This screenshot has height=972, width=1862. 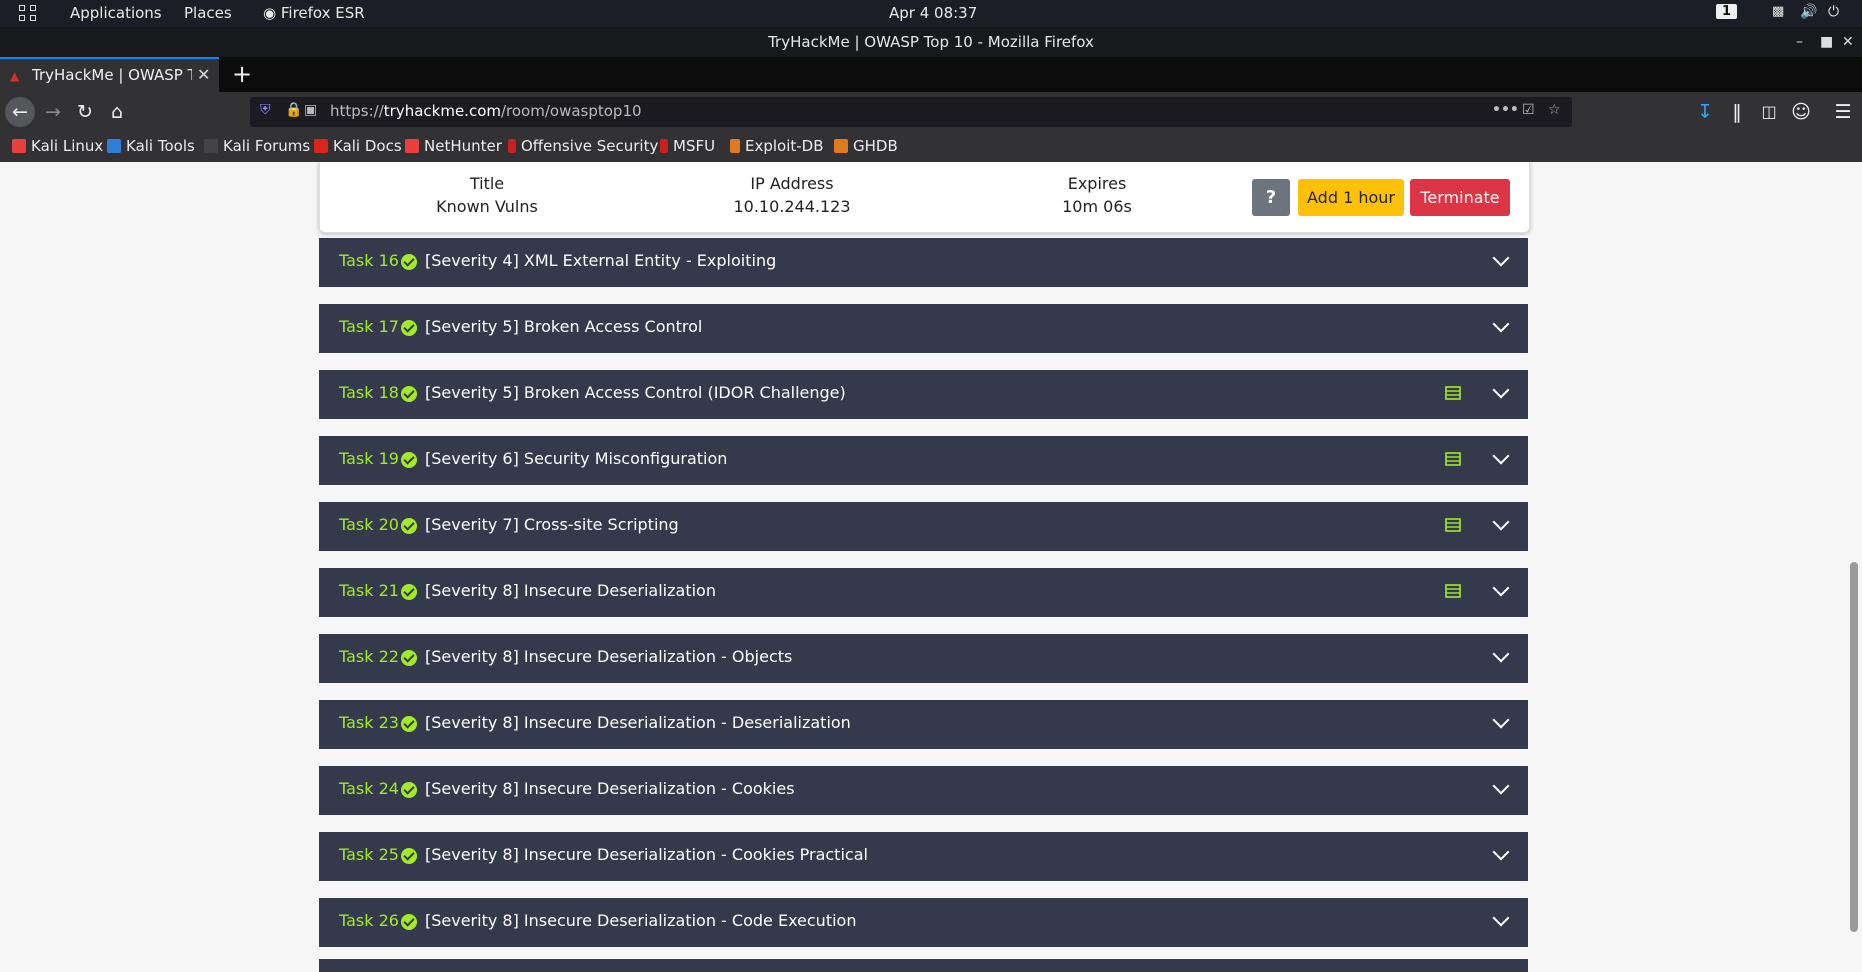 What do you see at coordinates (1826, 42) in the screenshot?
I see `maximize-icon: ■` at bounding box center [1826, 42].